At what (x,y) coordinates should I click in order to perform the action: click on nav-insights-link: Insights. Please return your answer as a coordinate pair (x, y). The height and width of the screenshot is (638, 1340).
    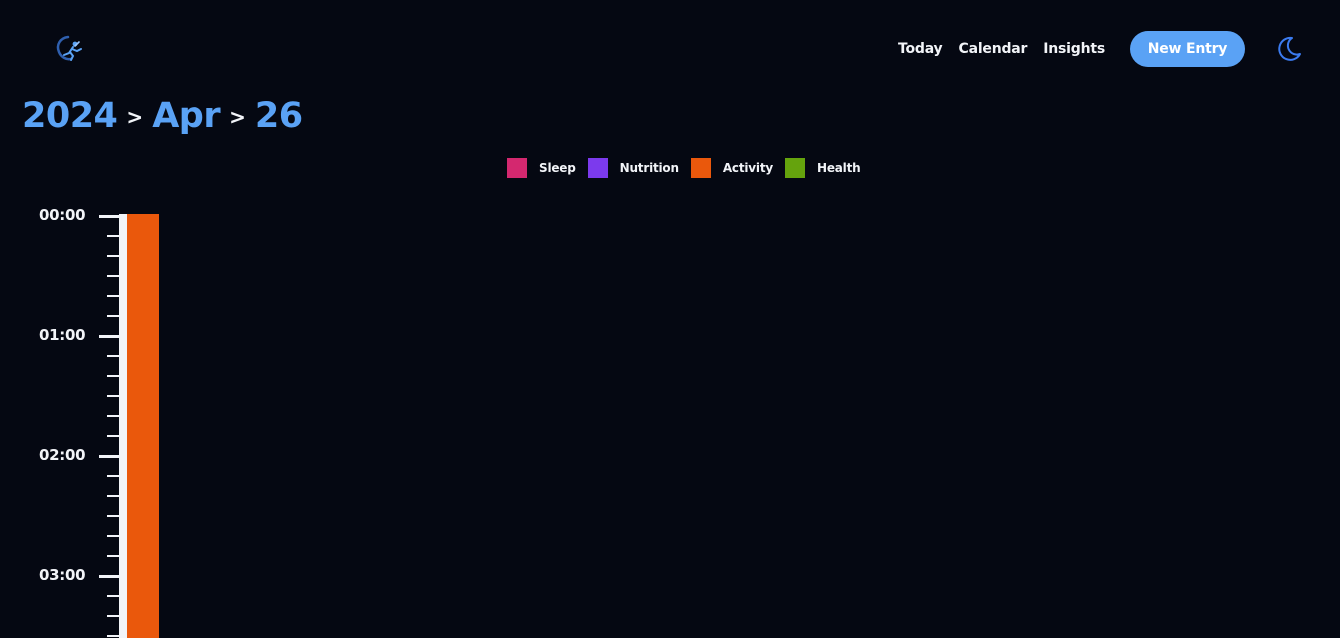
    Looking at the image, I should click on (1074, 49).